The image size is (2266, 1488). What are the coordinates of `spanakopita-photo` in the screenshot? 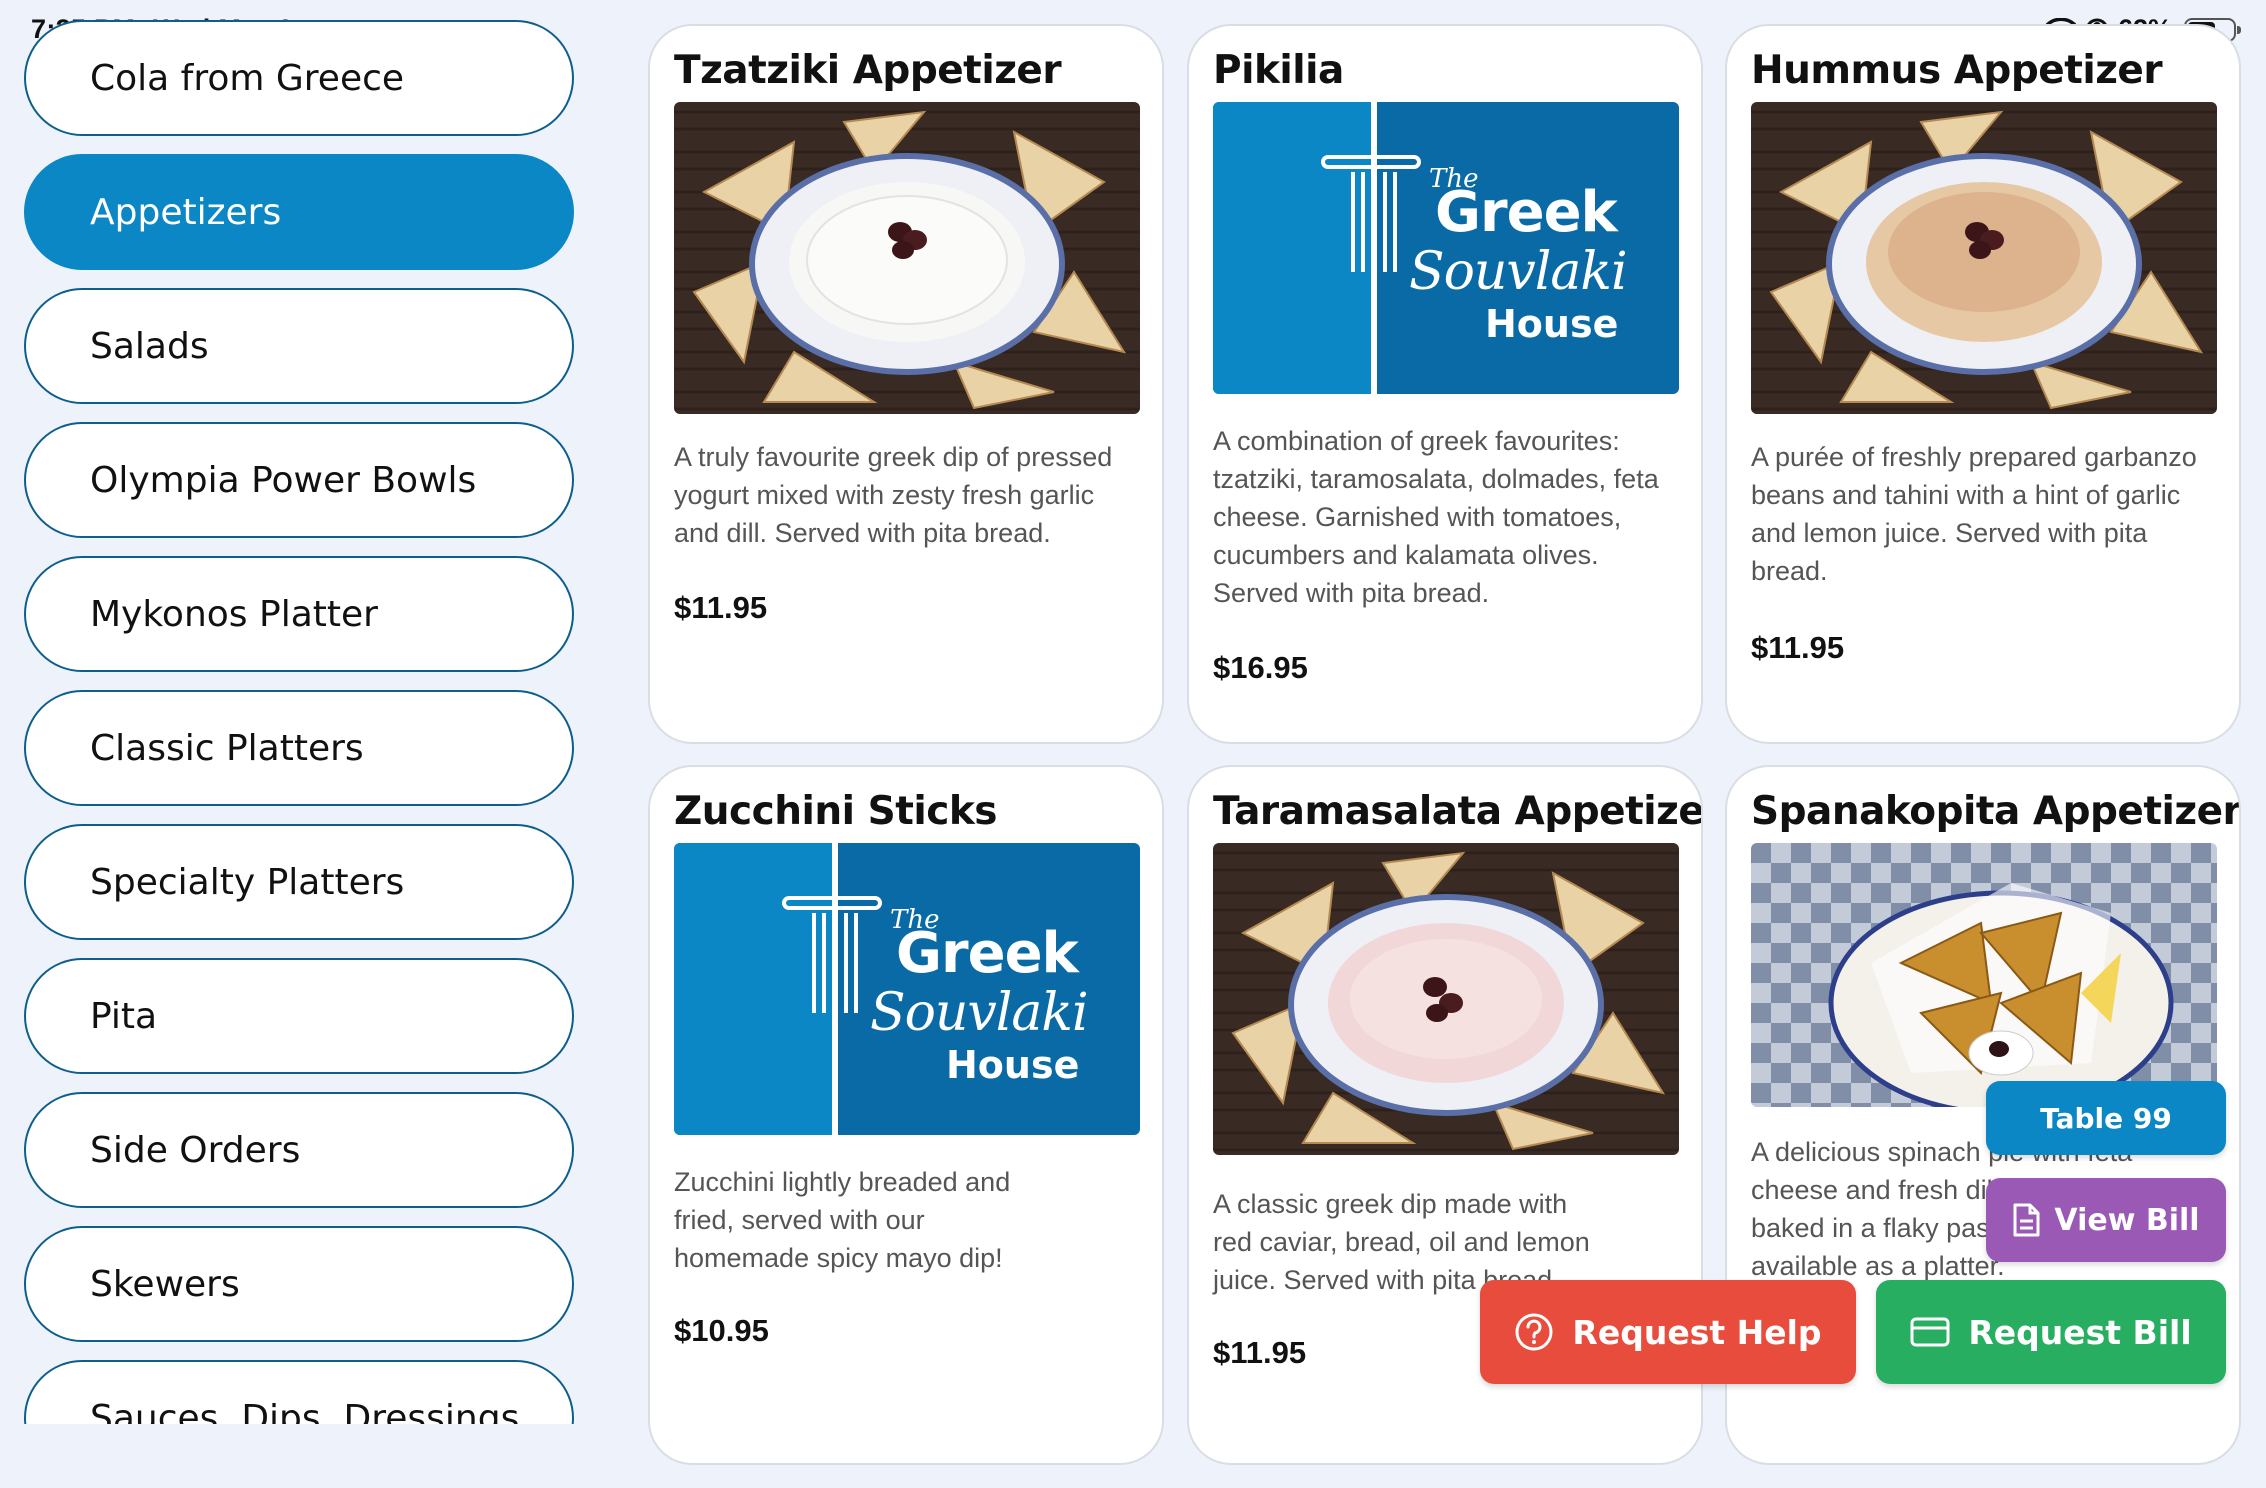 It's located at (1984, 975).